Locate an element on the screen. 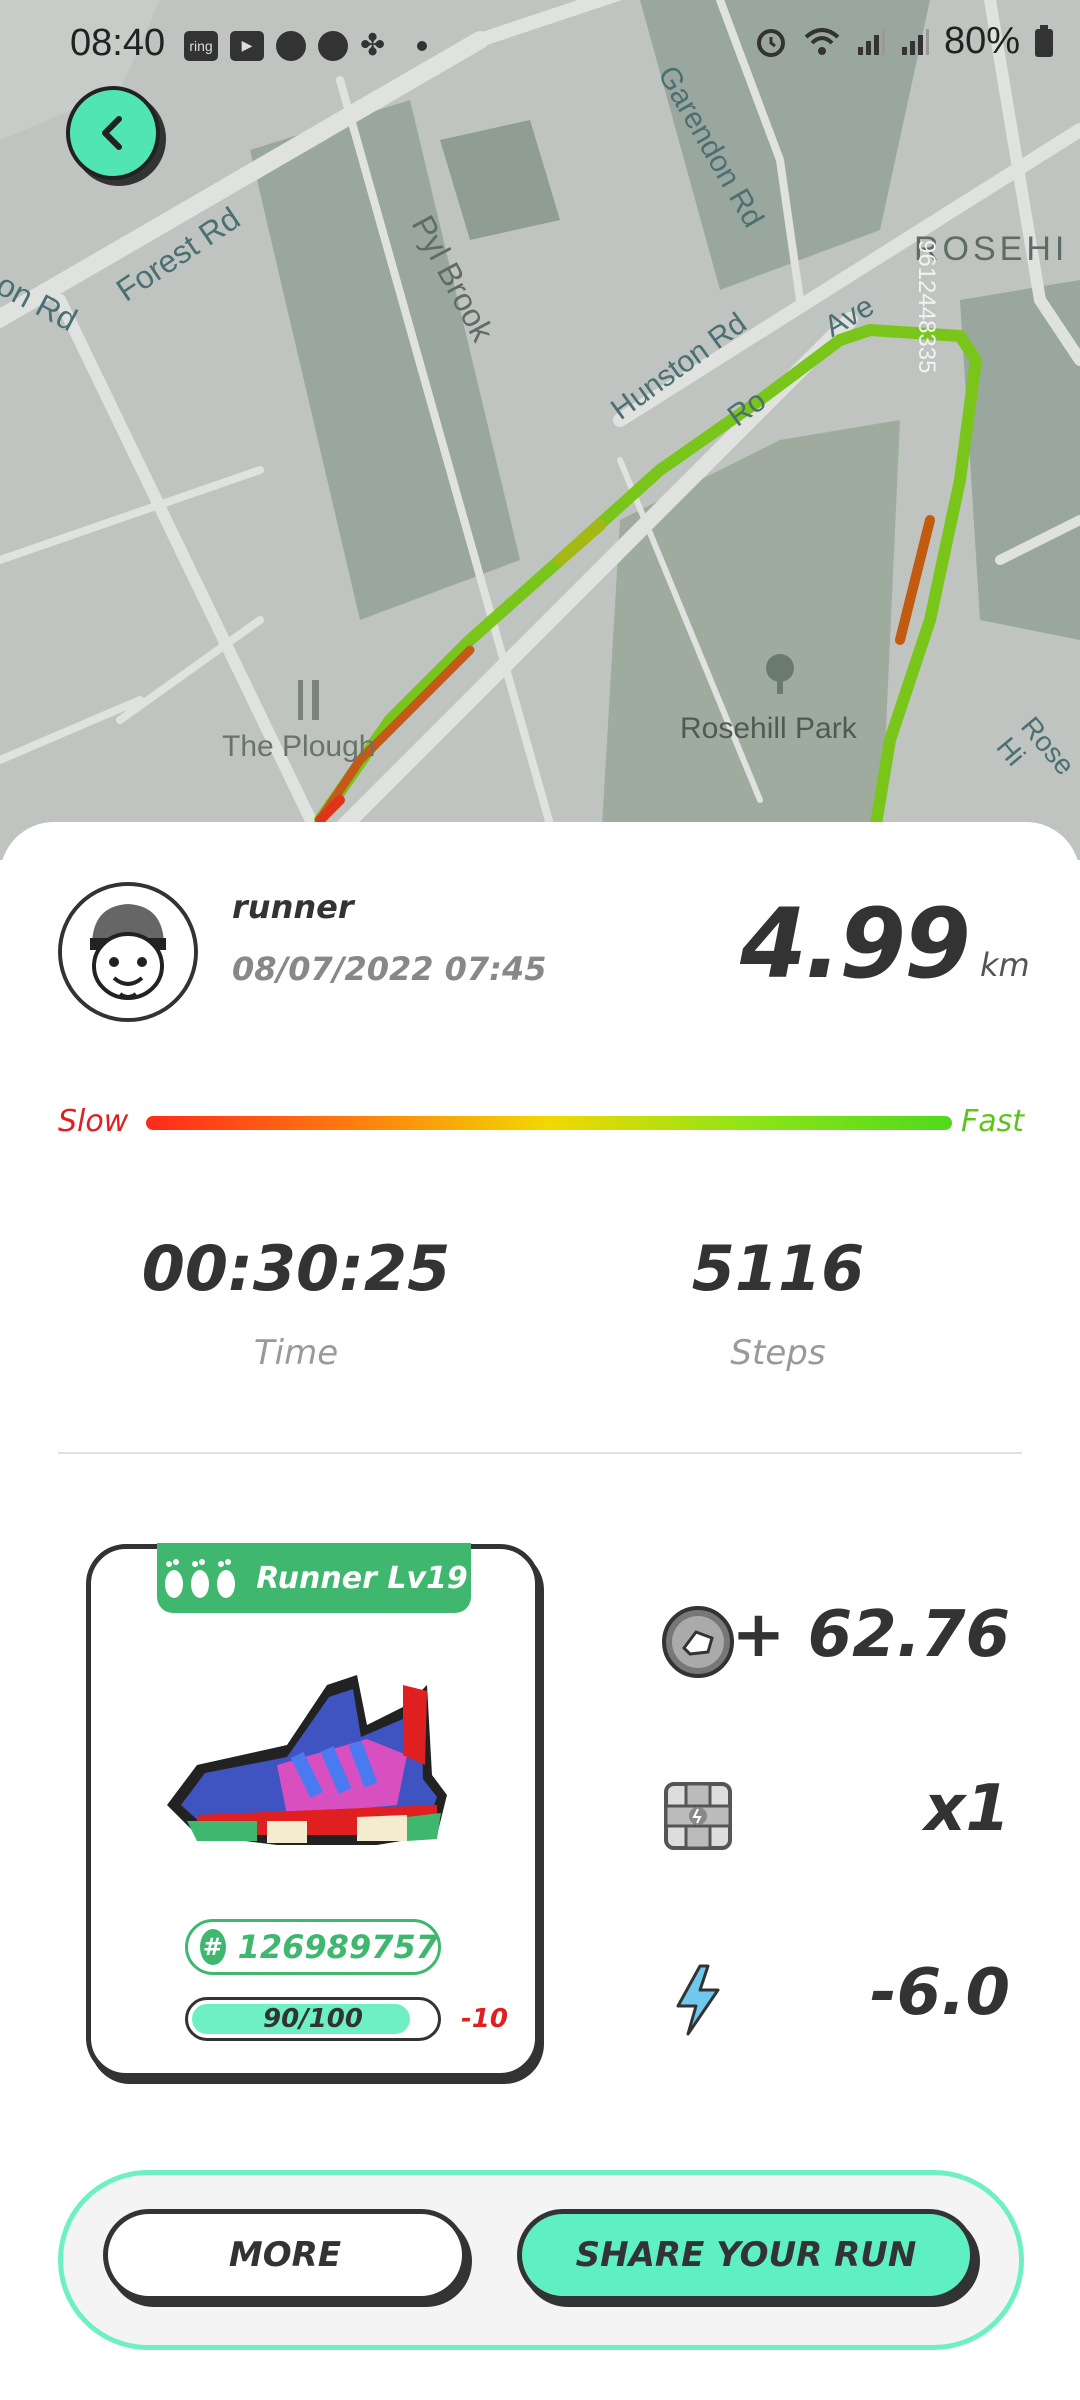  notification-icons: ring ▶ ✤ is located at coordinates (306, 45).